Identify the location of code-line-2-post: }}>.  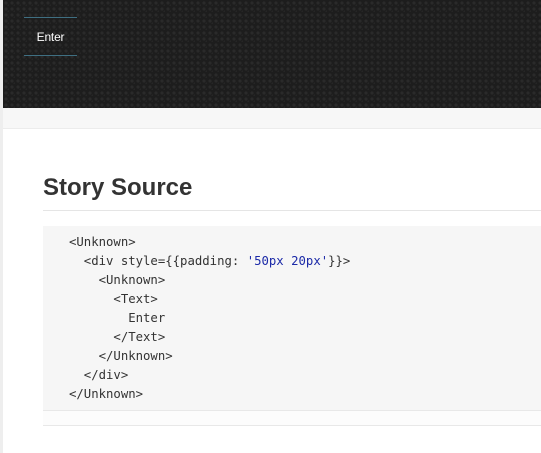
(339, 261).